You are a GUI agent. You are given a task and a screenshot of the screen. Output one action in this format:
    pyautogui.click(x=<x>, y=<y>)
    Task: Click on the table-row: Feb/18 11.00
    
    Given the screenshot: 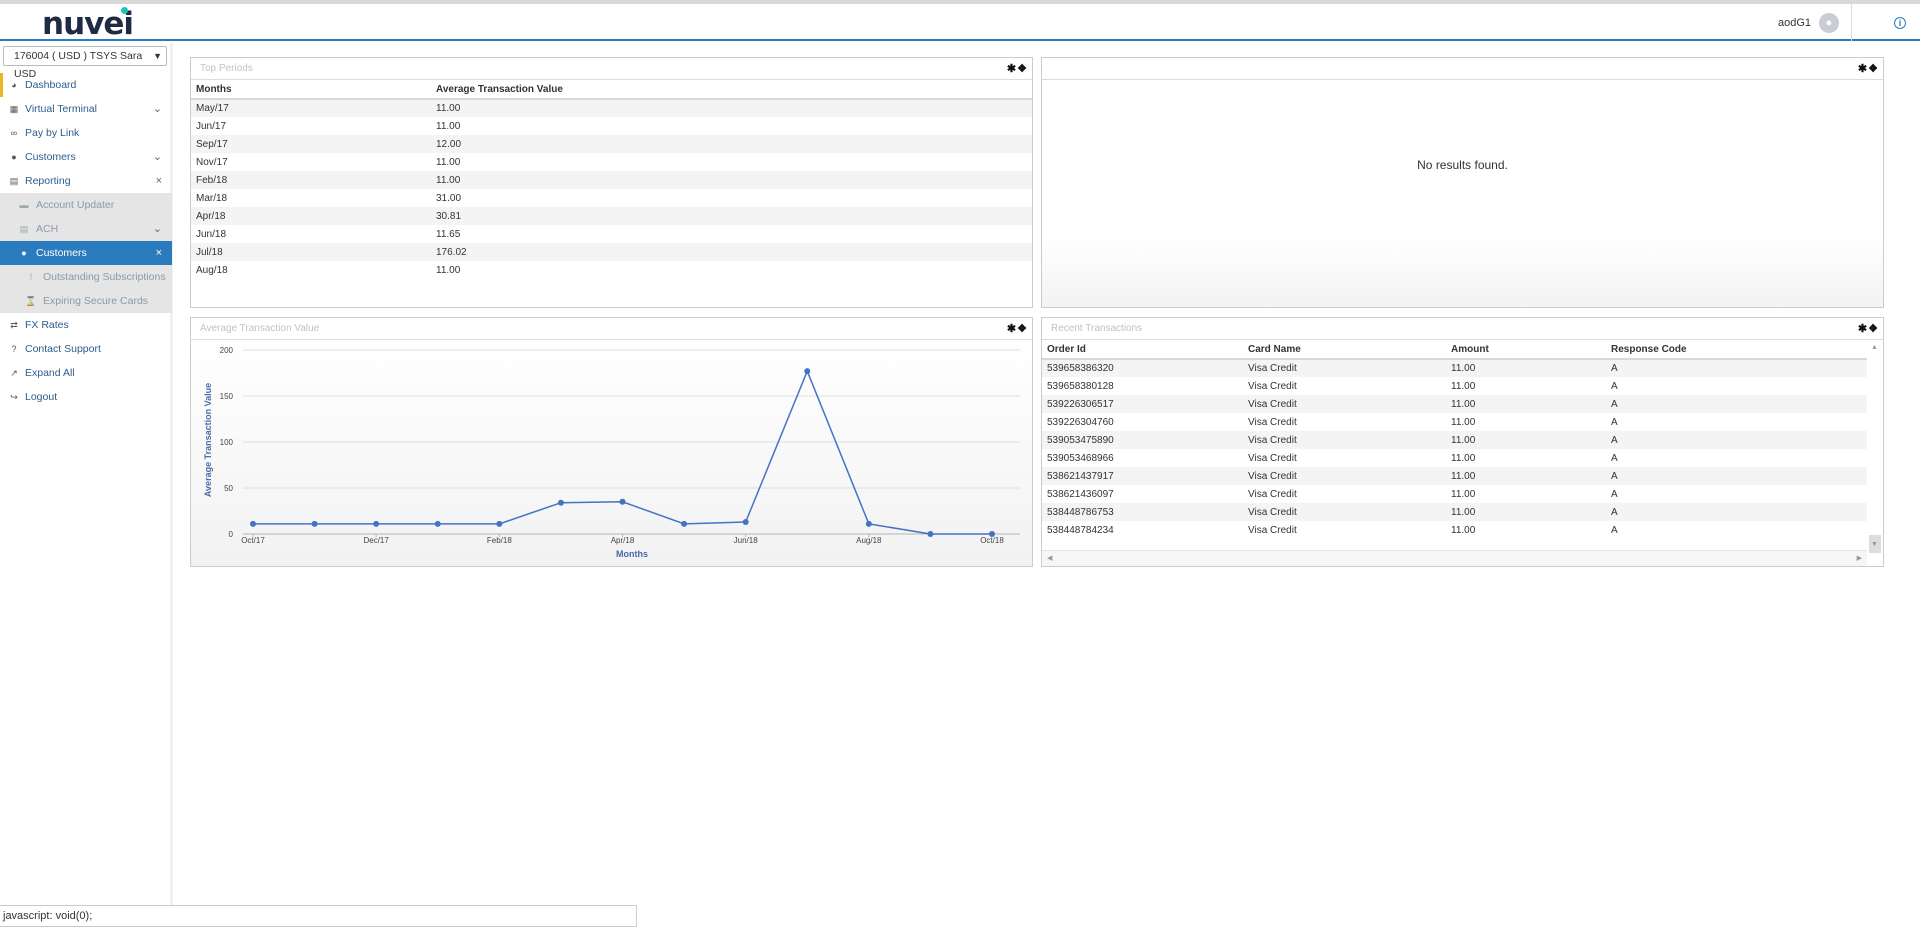 What is the action you would take?
    pyautogui.click(x=611, y=180)
    